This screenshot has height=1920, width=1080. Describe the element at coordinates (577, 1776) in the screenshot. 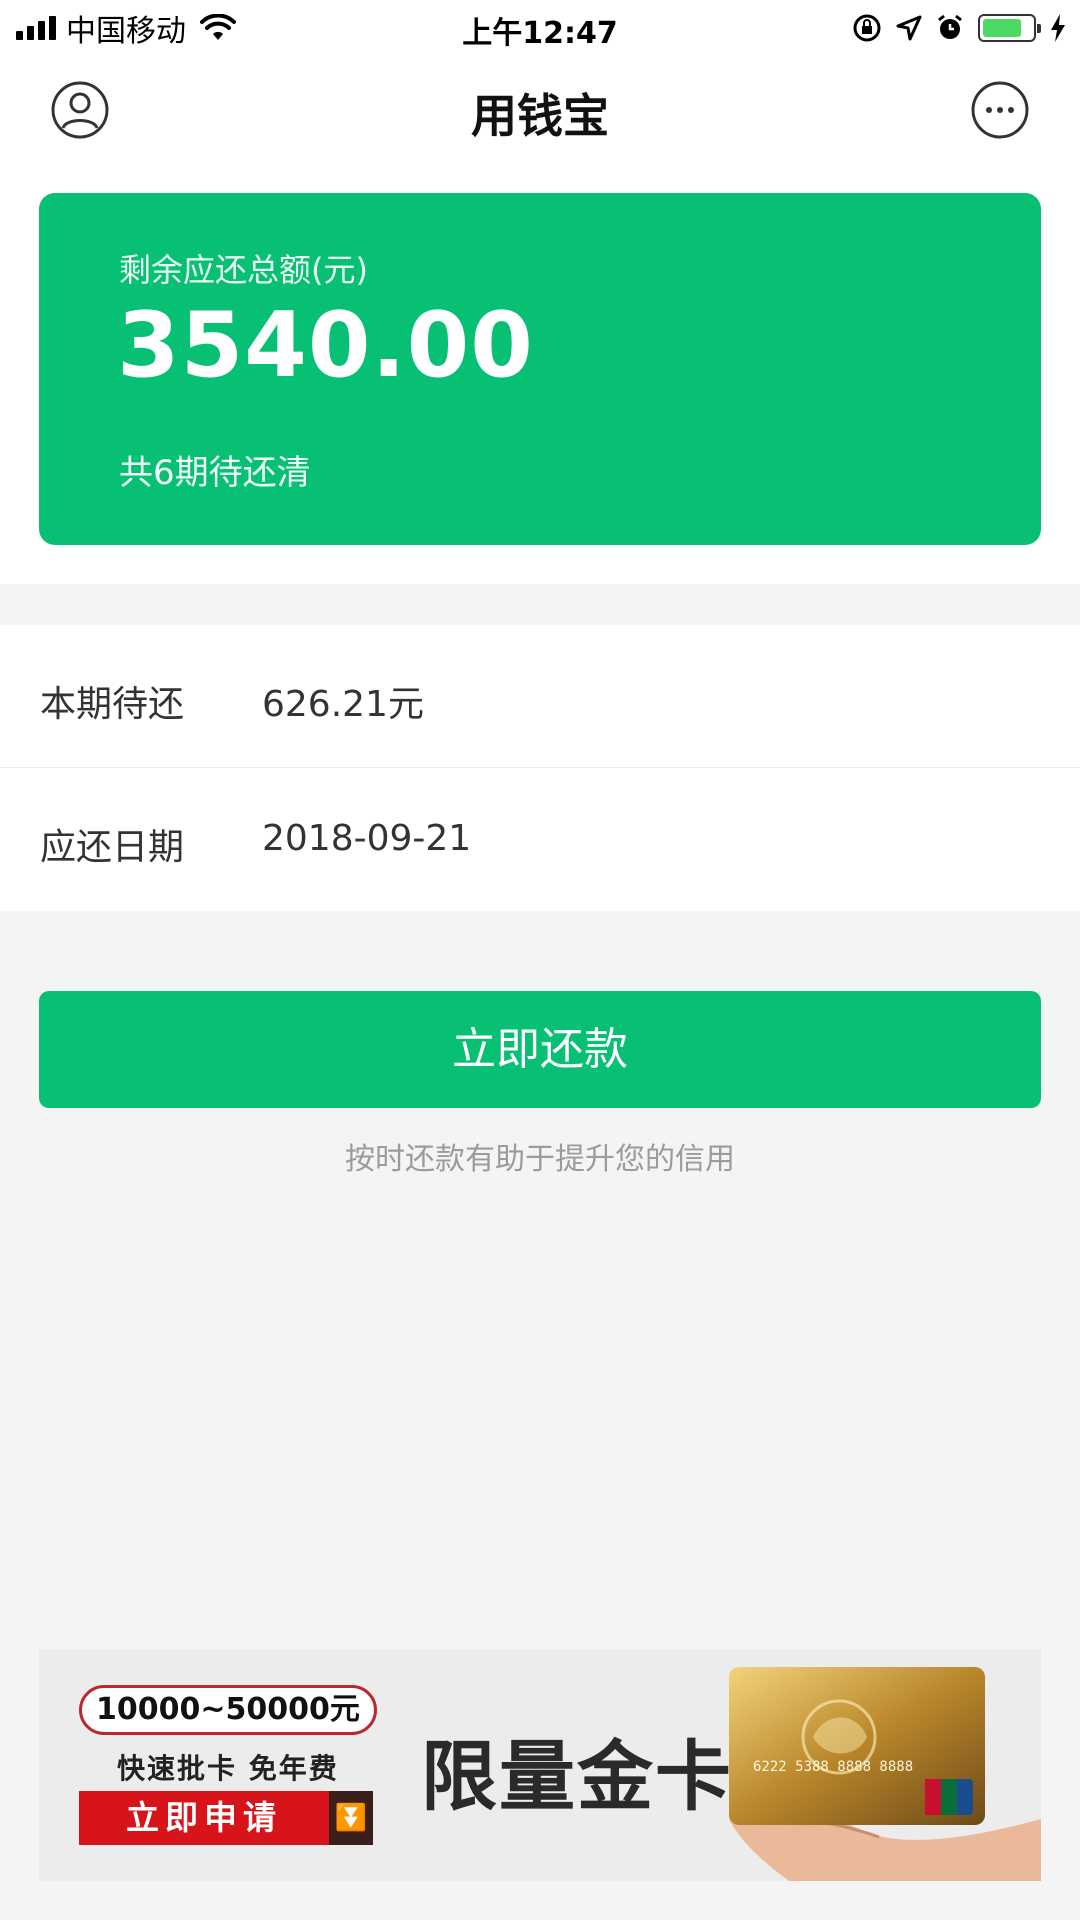

I see `banner-headline: 限量金卡` at that location.